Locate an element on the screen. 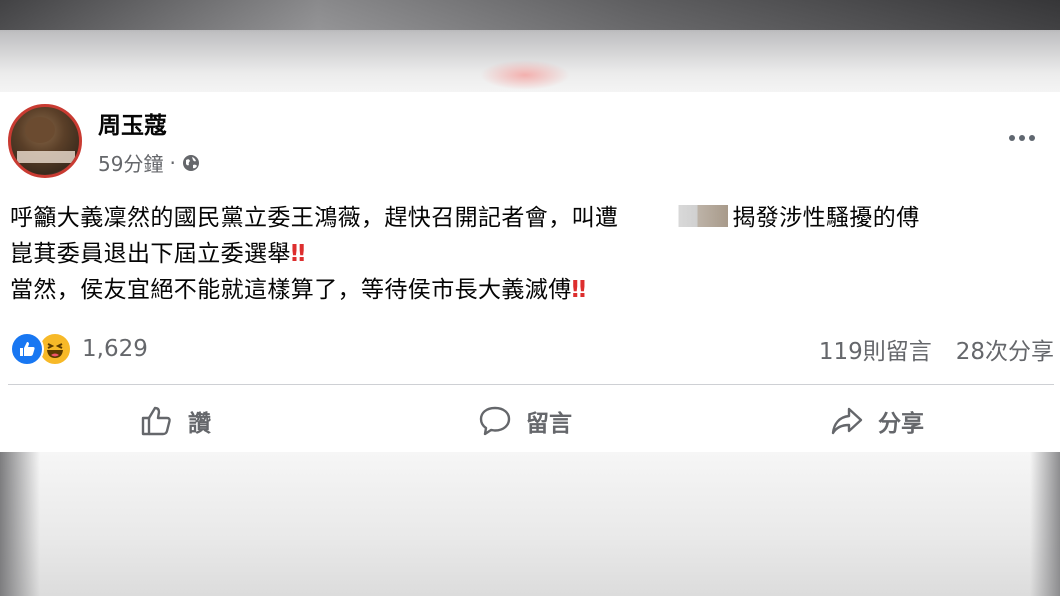 This screenshot has height=596, width=1060. post-line-2: 崑萁委員退出下屆立委選舉‼ is located at coordinates (532, 254).